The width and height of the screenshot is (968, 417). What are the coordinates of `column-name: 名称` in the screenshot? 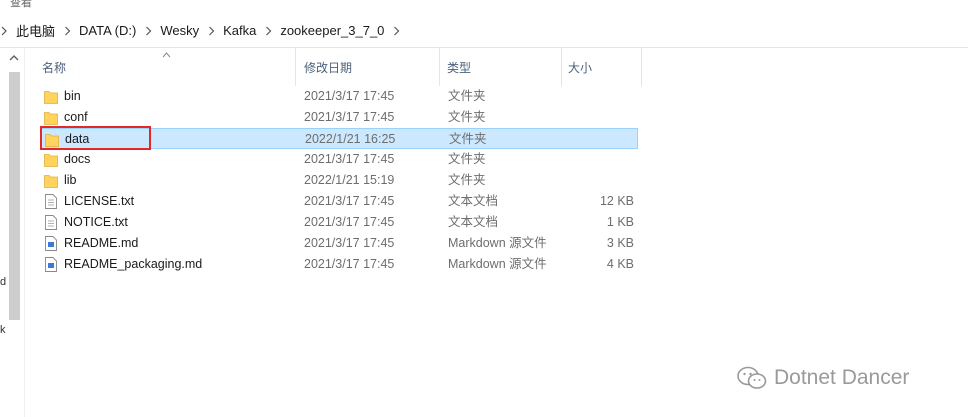 It's located at (160, 67).